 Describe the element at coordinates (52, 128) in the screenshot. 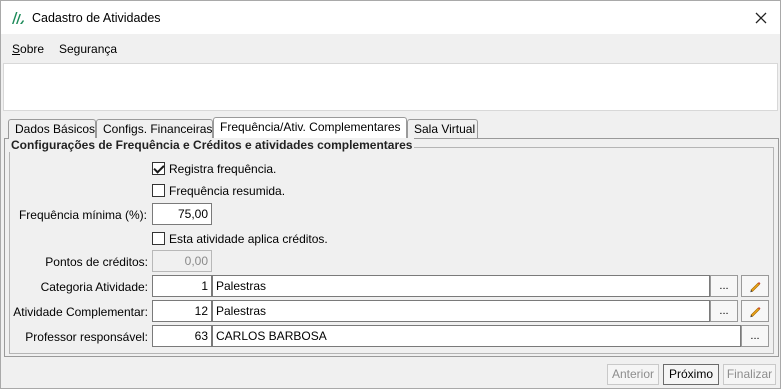

I see `tab-dados-basicos: Dados Básicos` at that location.